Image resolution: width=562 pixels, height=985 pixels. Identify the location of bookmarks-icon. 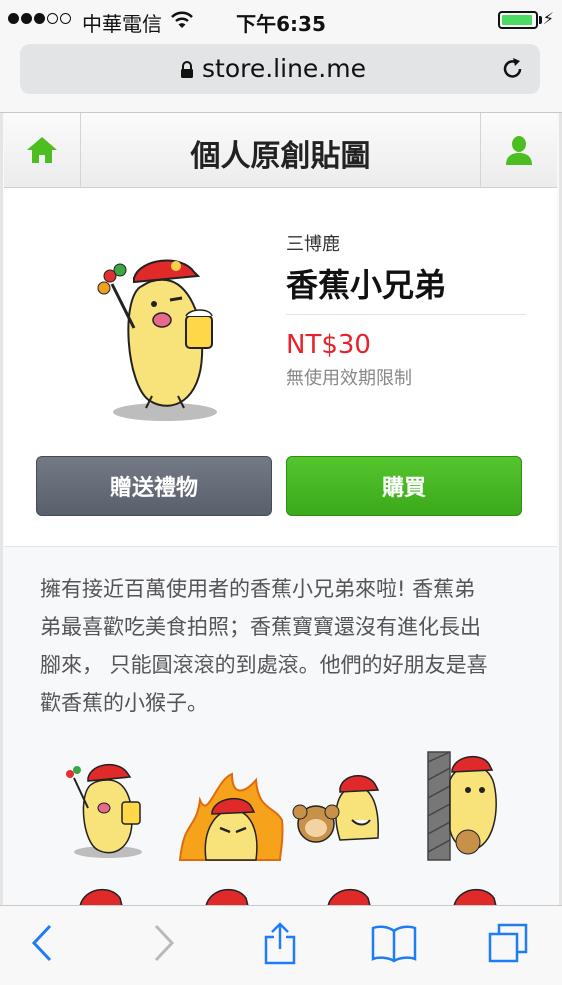
(394, 944).